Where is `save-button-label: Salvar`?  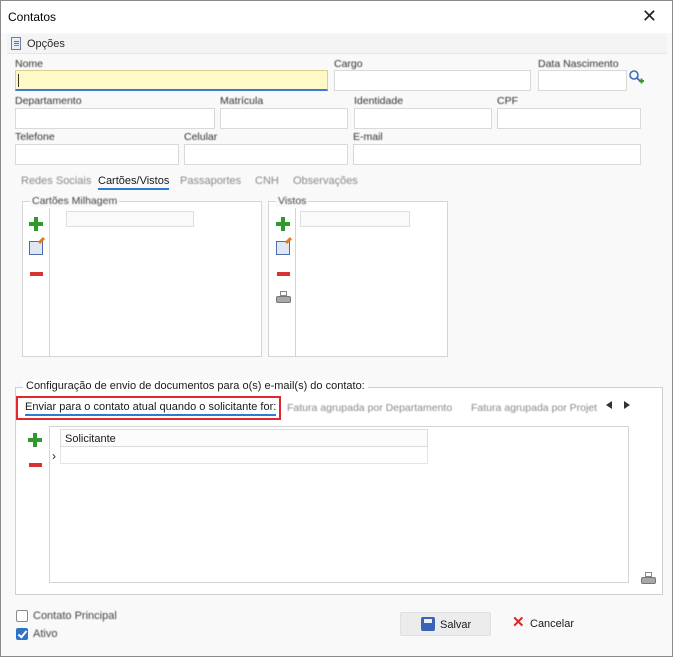 save-button-label: Salvar is located at coordinates (456, 625).